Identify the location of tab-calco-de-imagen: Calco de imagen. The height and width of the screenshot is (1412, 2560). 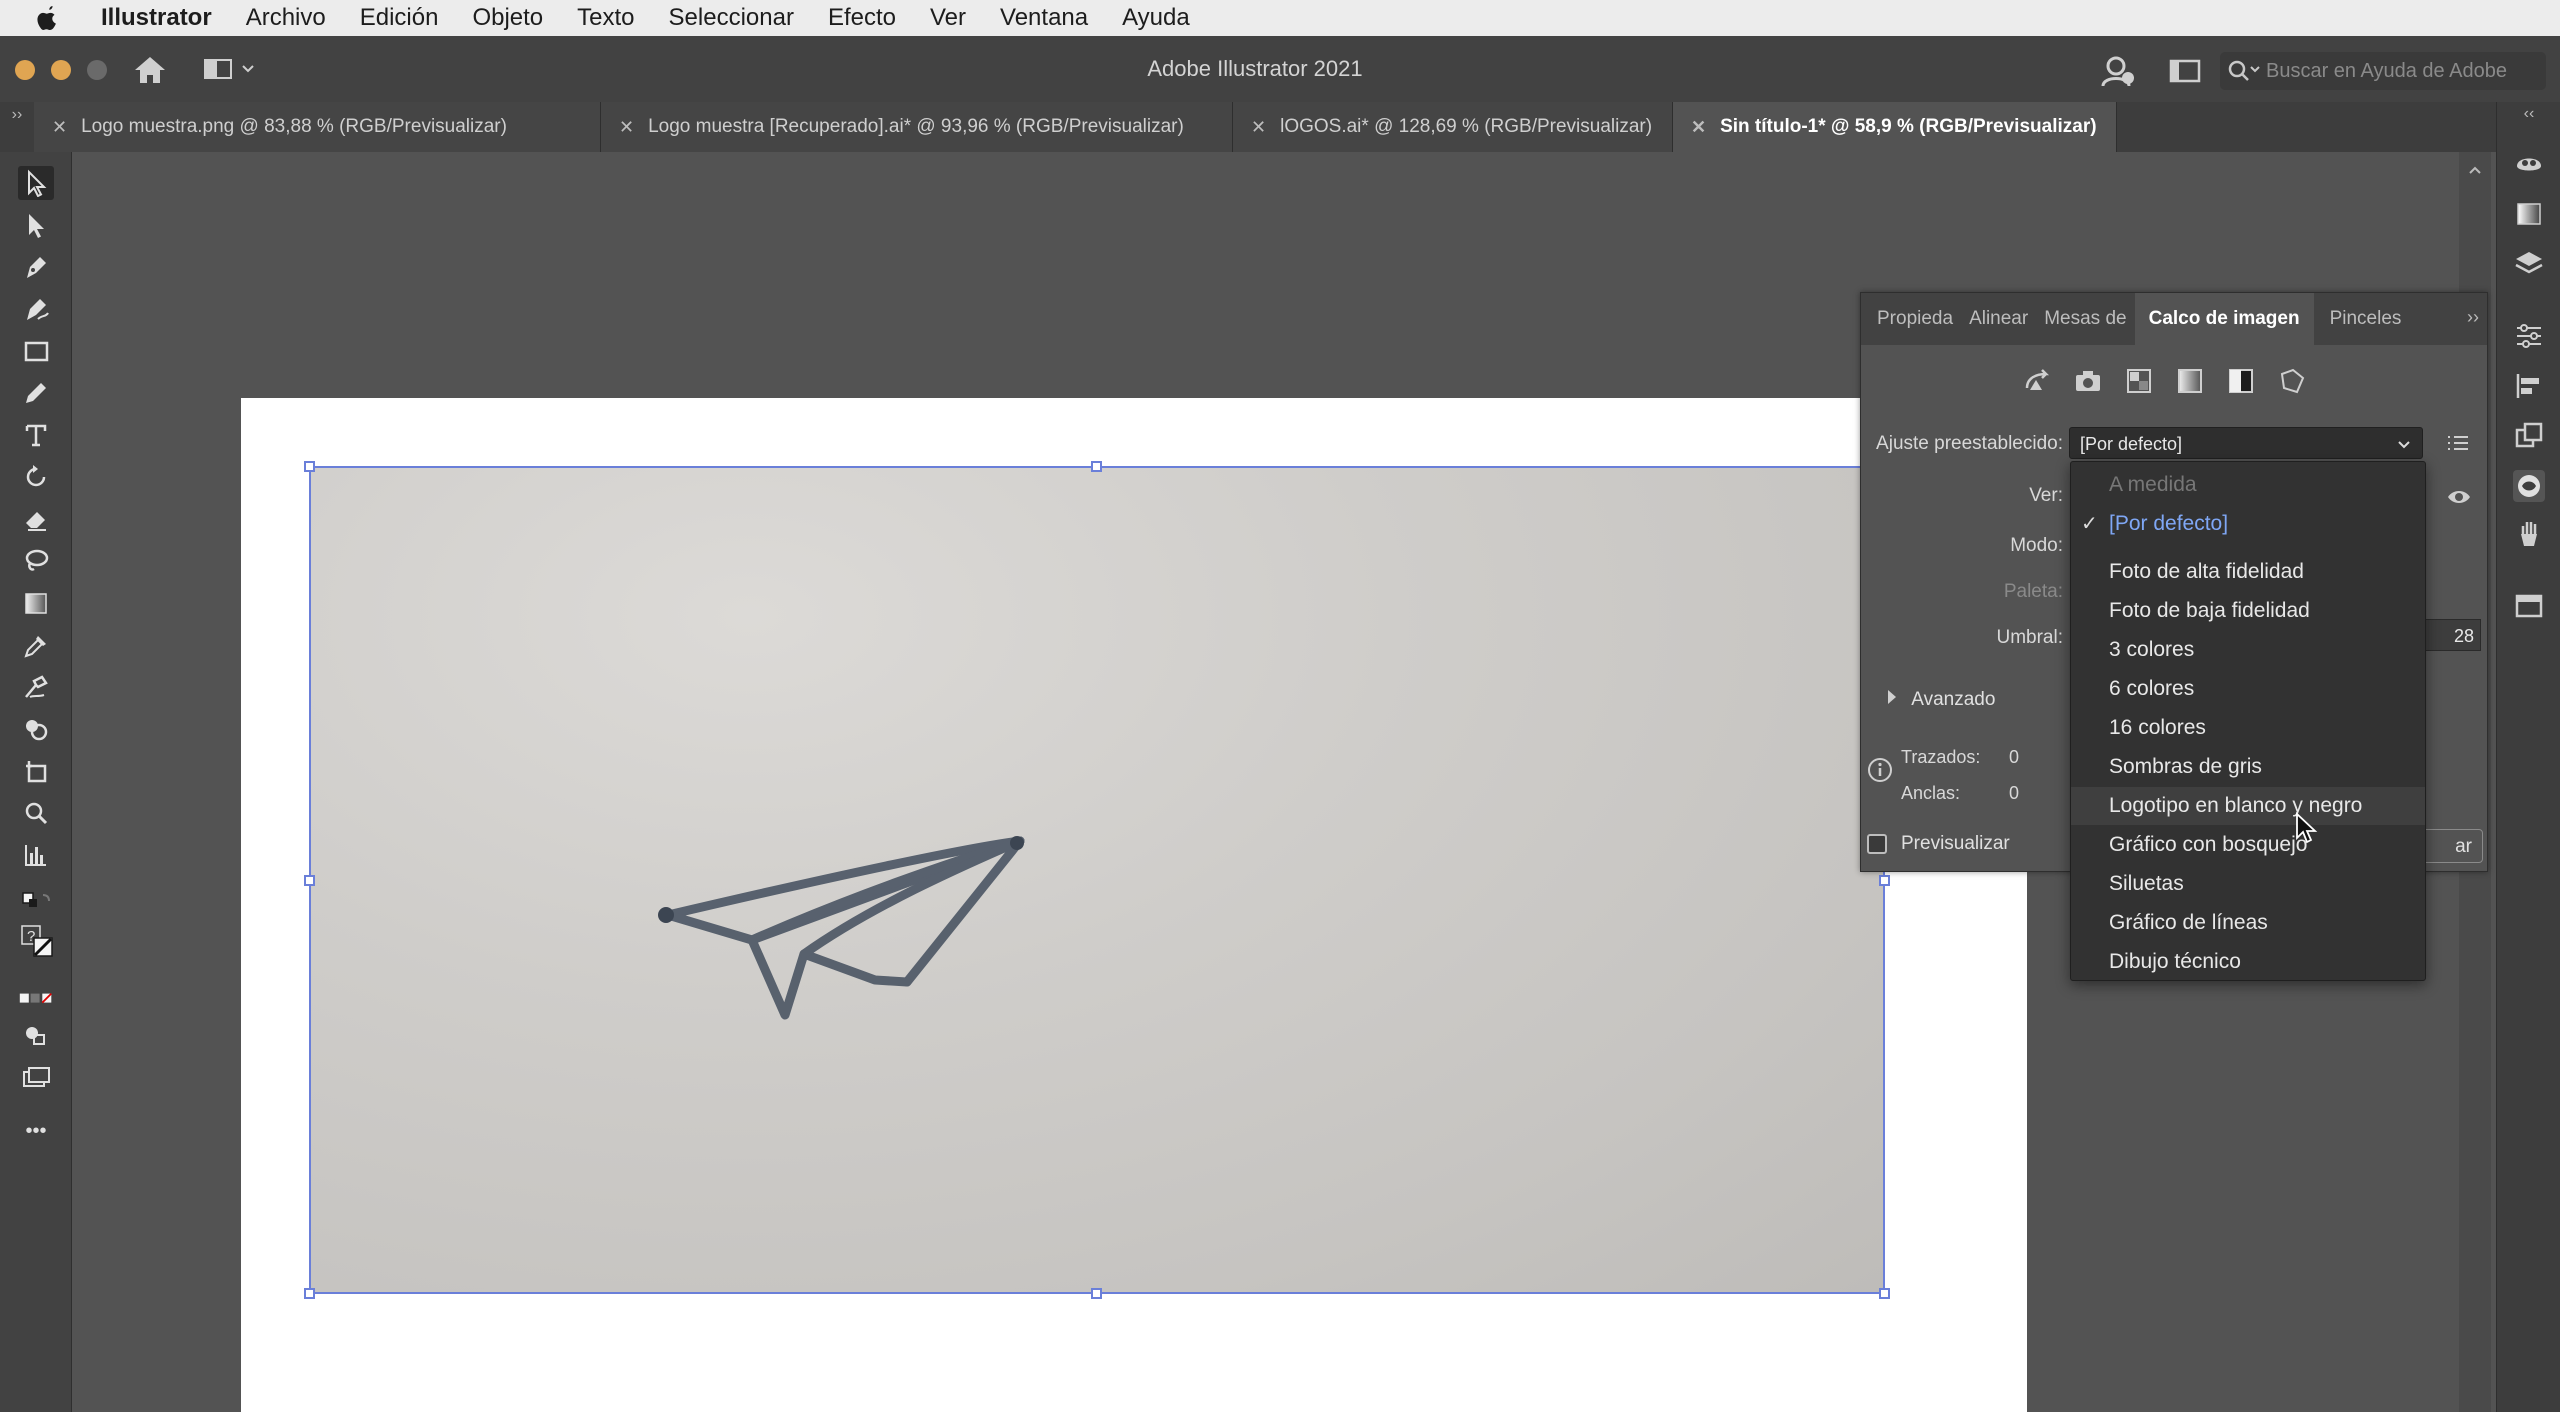
(2224, 319).